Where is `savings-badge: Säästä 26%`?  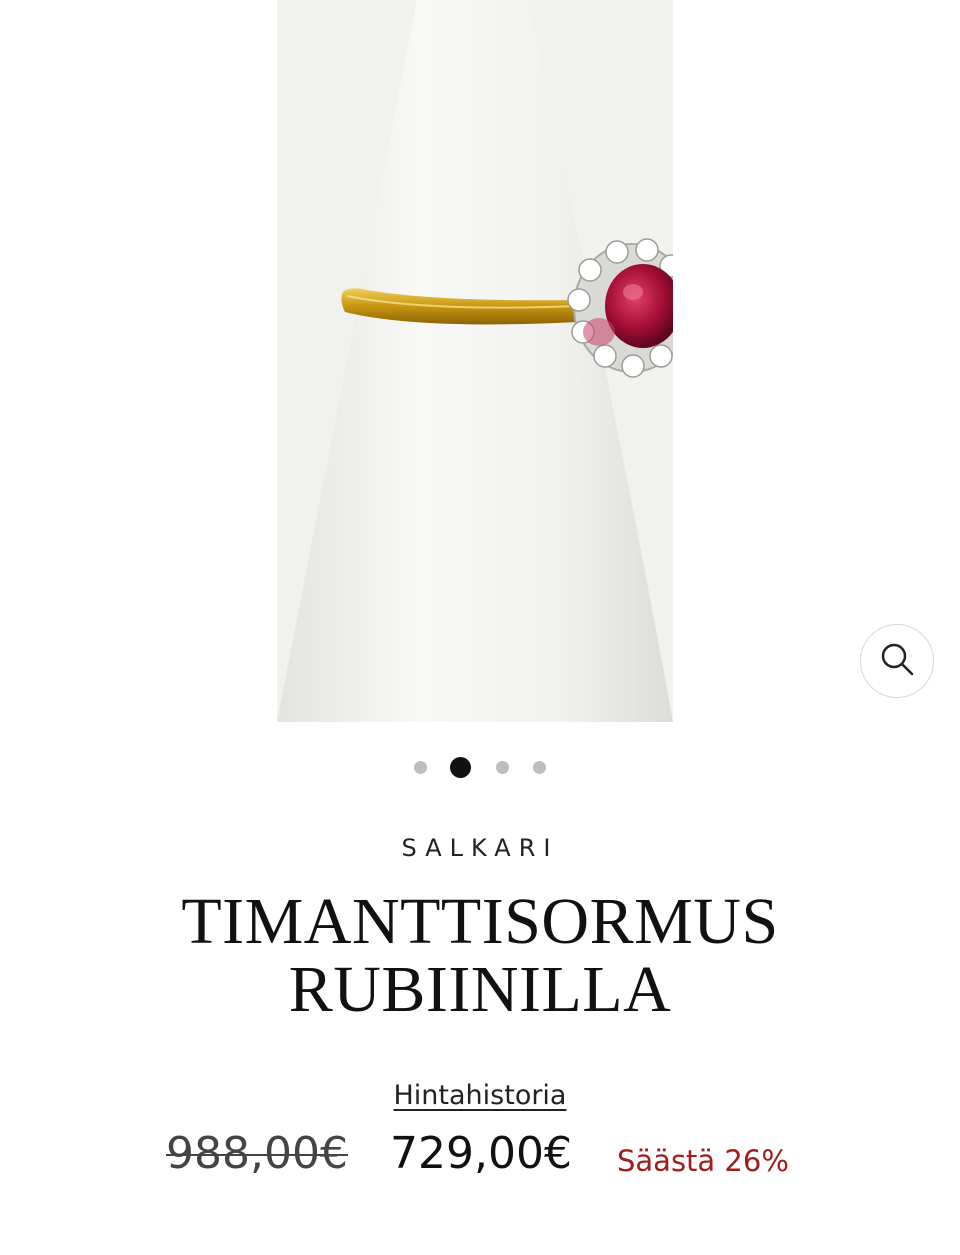 savings-badge: Säästä 26% is located at coordinates (703, 1161).